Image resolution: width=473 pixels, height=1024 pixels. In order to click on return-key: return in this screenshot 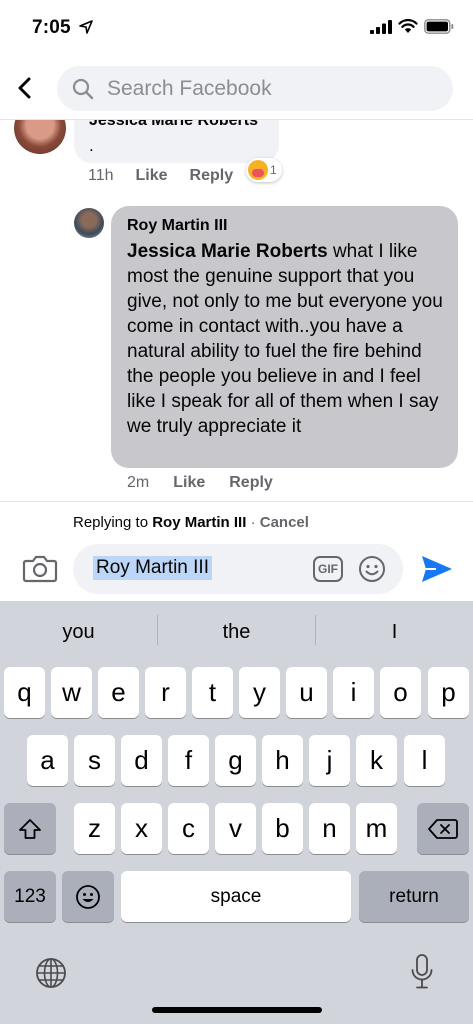, I will do `click(414, 896)`.